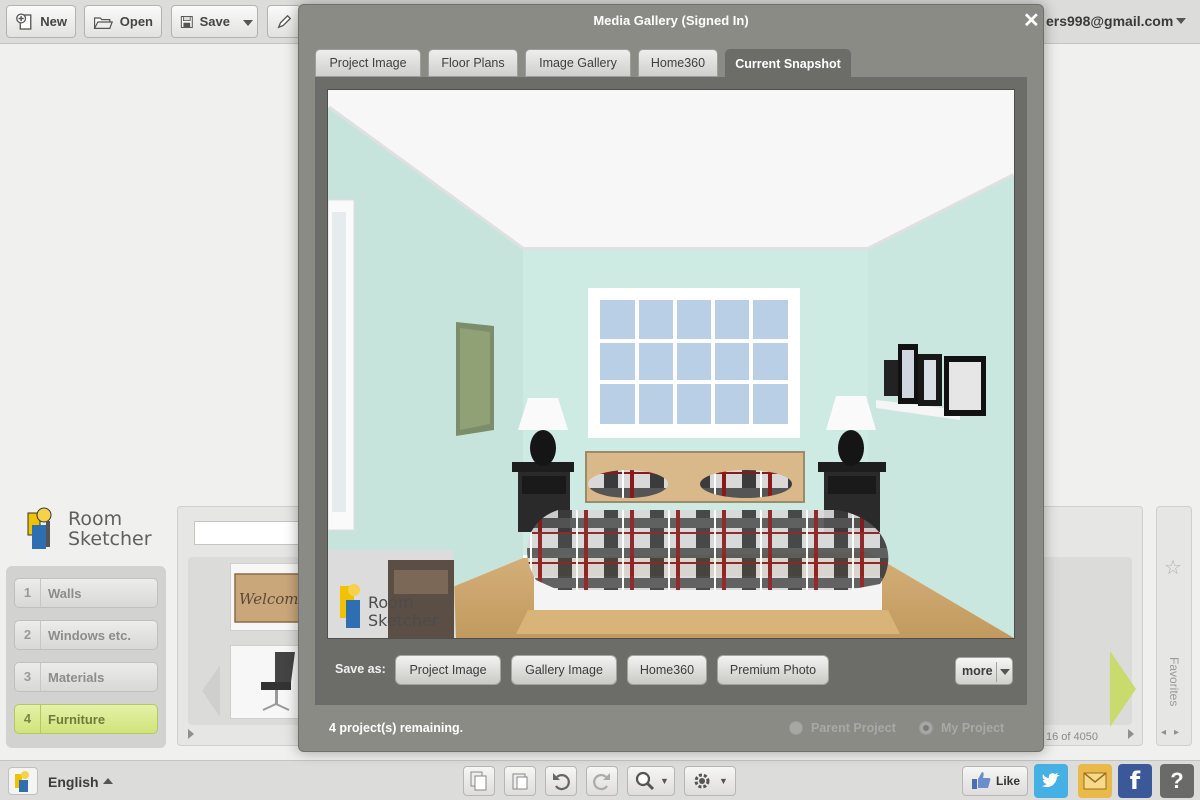 The image size is (1200, 800). I want to click on bottom-toolbar: English ▼ ▼ Like f ?, so click(600, 780).